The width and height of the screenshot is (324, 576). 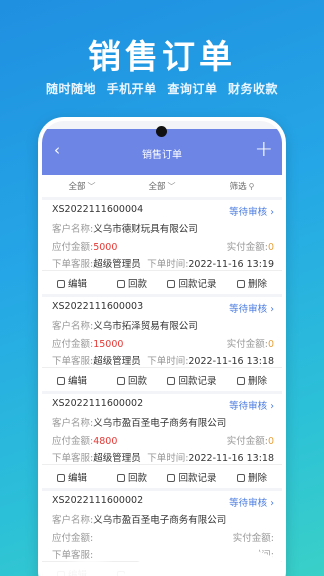 I want to click on meta-row: 下单客服: 下单时间:, so click(x=163, y=554).